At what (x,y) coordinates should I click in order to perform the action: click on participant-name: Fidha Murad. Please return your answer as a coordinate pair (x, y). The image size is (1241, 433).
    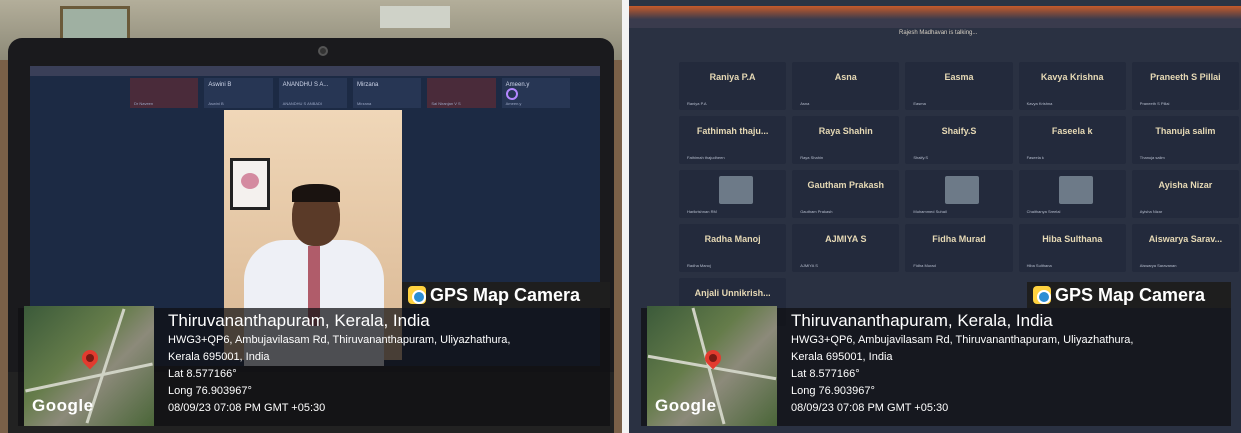
    Looking at the image, I should click on (959, 239).